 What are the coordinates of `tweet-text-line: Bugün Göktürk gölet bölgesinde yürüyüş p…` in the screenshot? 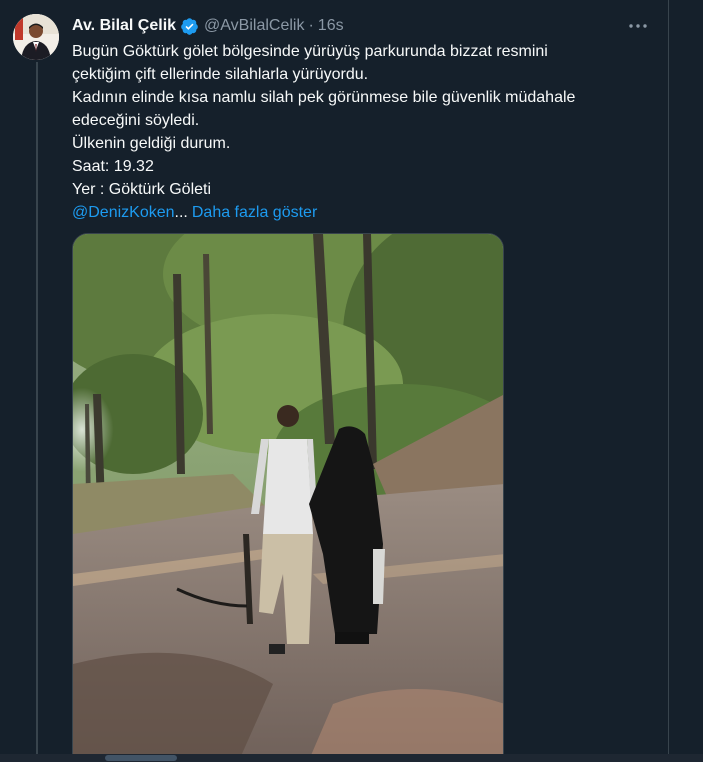 It's located at (310, 51).